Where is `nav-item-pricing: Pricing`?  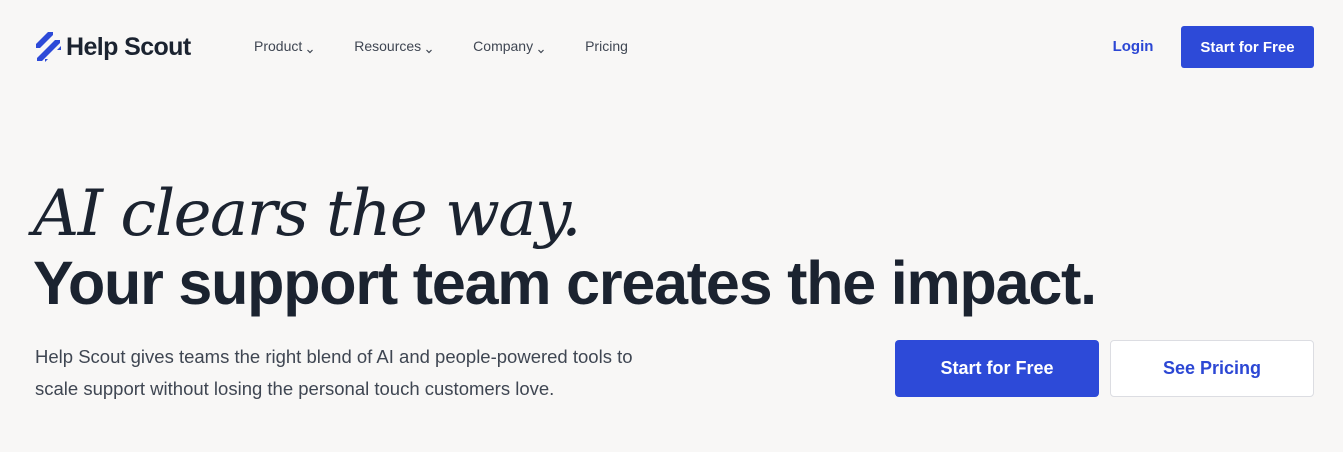
nav-item-pricing: Pricing is located at coordinates (606, 46).